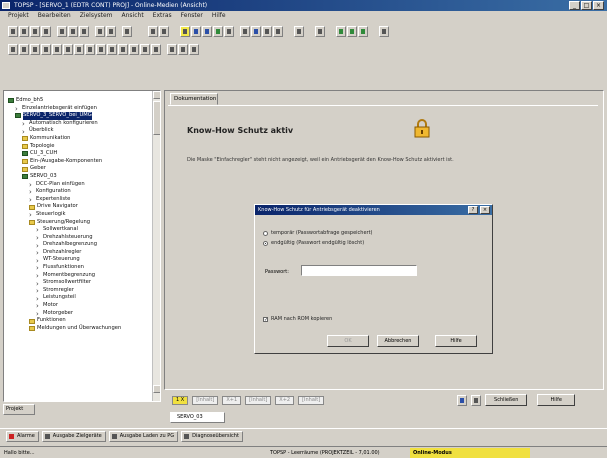  I want to click on radio-permanent: endgültig (Passwort endgültig löscht), so click(313, 243).